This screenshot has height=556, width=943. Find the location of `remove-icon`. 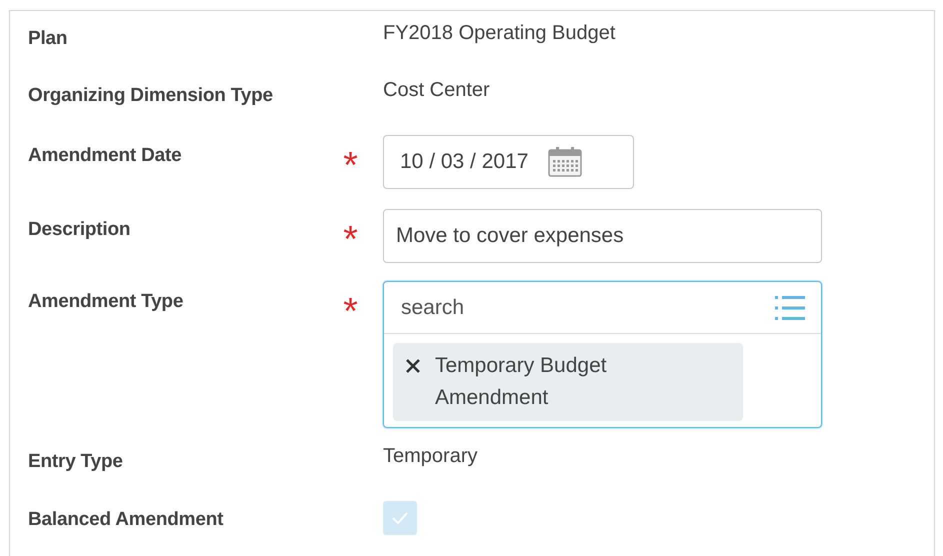

remove-icon is located at coordinates (413, 366).